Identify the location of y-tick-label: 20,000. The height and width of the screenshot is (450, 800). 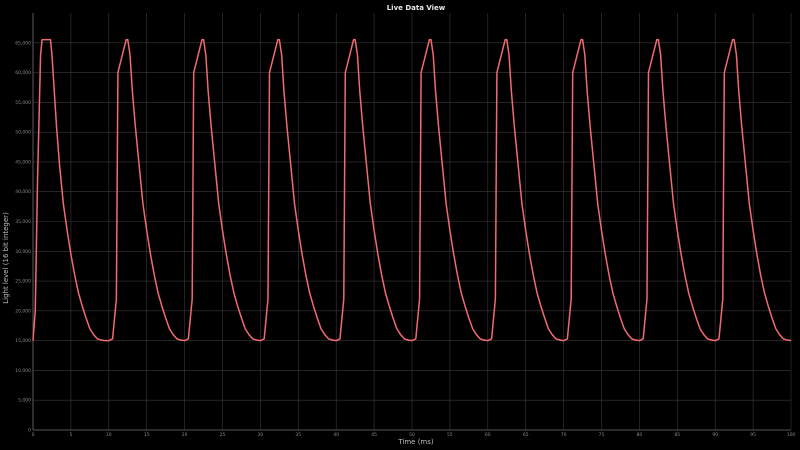
(23, 311).